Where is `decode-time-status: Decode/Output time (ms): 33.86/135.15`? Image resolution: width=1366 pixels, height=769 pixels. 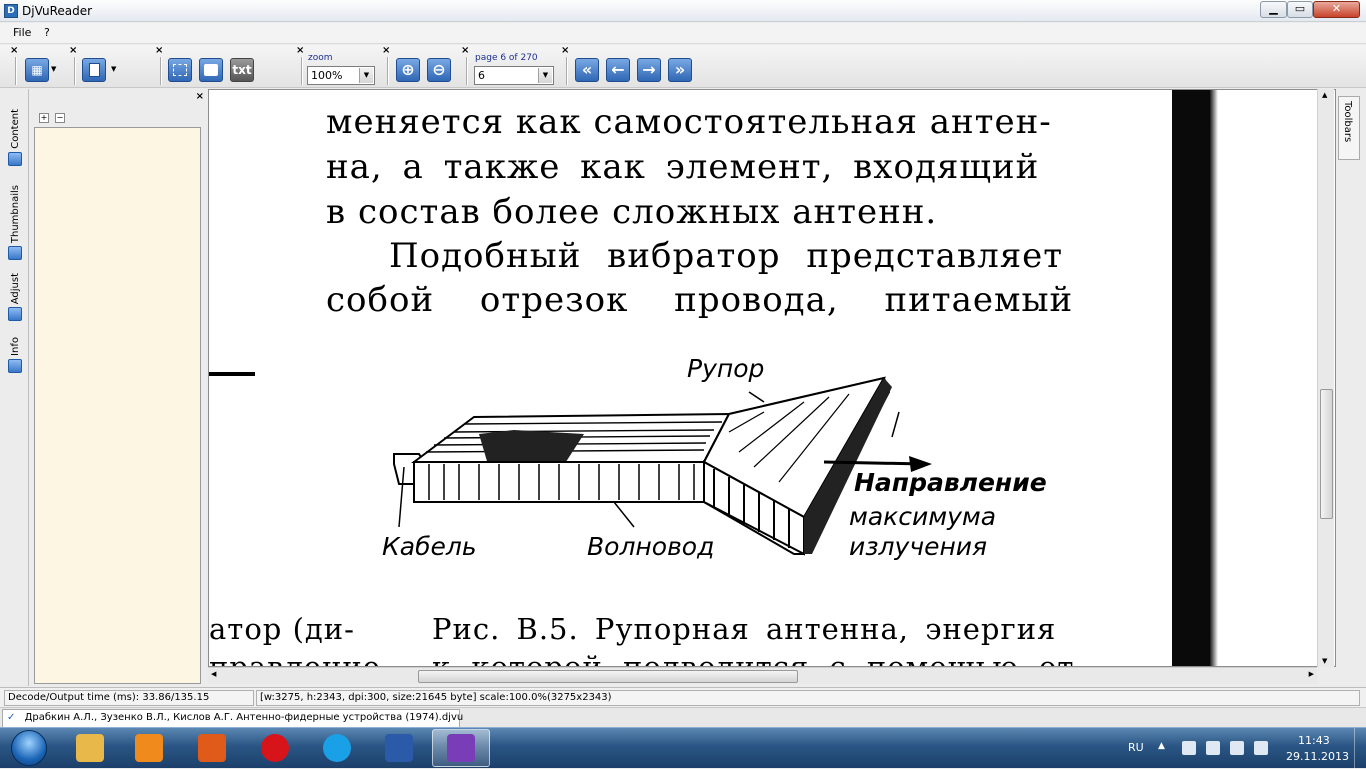
decode-time-status: Decode/Output time (ms): 33.86/135.15 is located at coordinates (129, 698).